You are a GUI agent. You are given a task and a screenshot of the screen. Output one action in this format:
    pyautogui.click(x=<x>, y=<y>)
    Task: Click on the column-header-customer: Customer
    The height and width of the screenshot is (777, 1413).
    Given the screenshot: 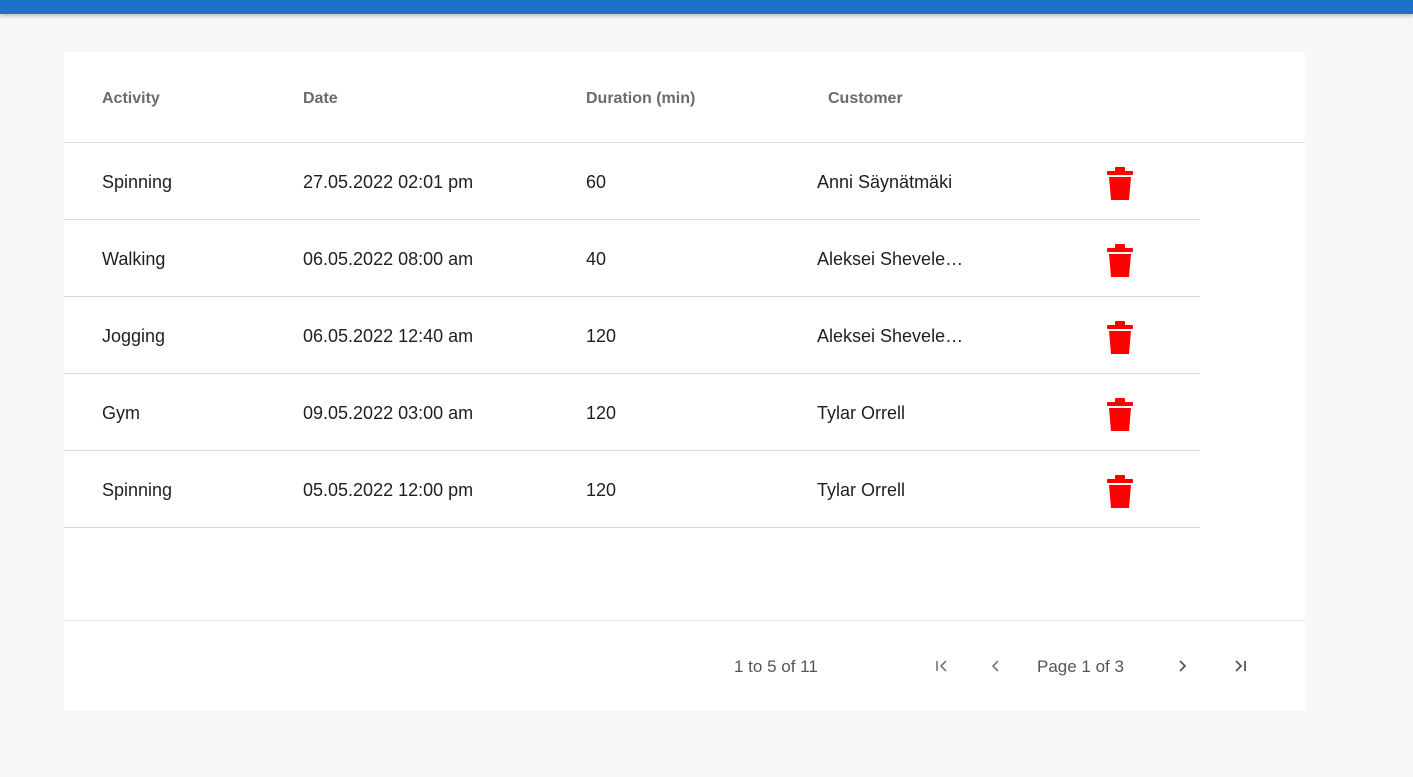 What is the action you would take?
    pyautogui.click(x=865, y=99)
    